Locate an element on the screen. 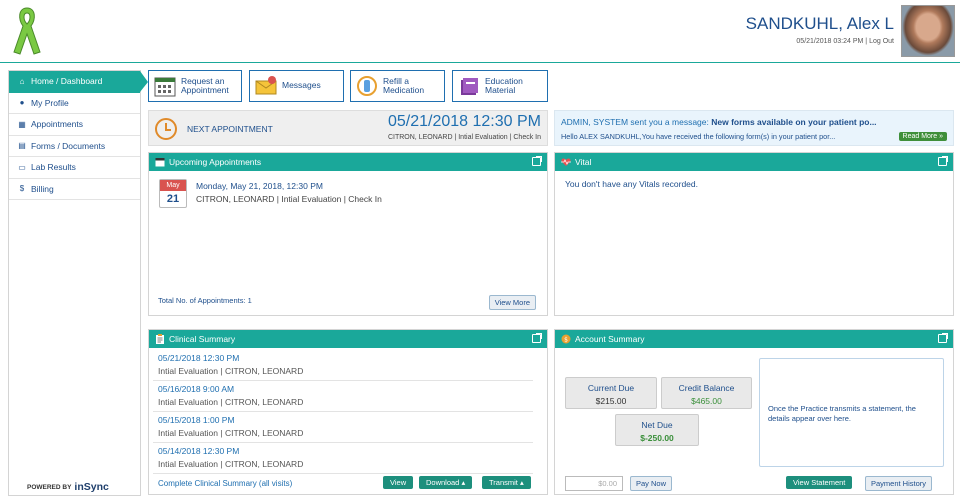  net-due-box: Net Due $-250.00 is located at coordinates (657, 430).